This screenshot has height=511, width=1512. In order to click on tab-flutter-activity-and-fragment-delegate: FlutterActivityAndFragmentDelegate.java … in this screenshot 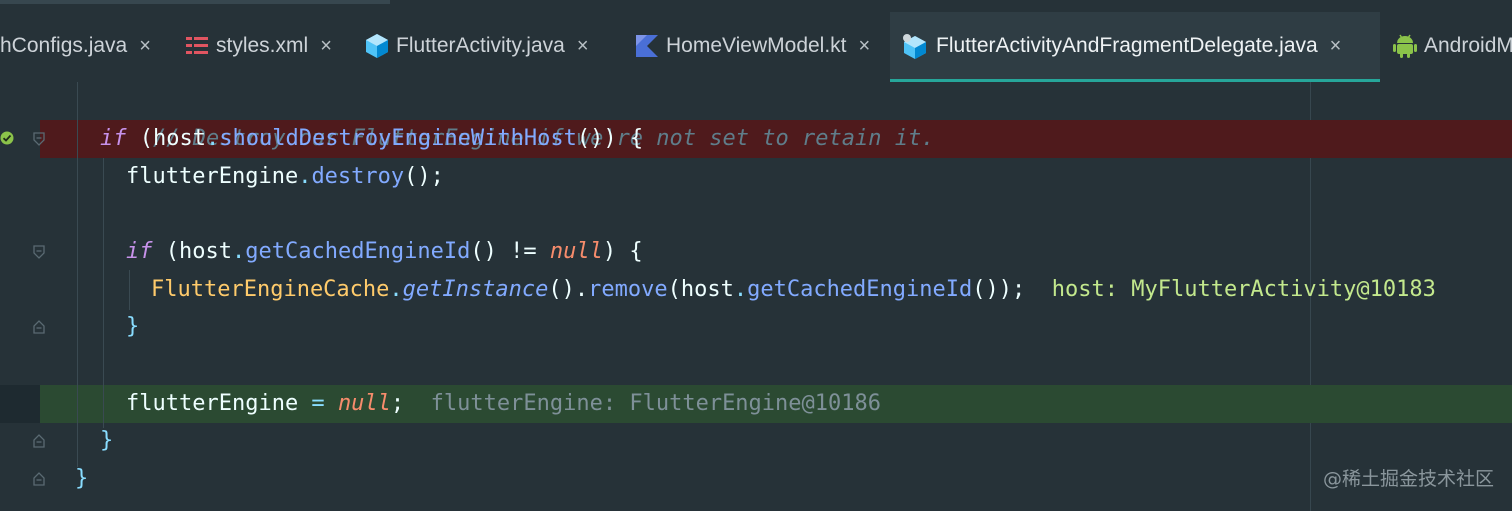, I will do `click(1135, 47)`.